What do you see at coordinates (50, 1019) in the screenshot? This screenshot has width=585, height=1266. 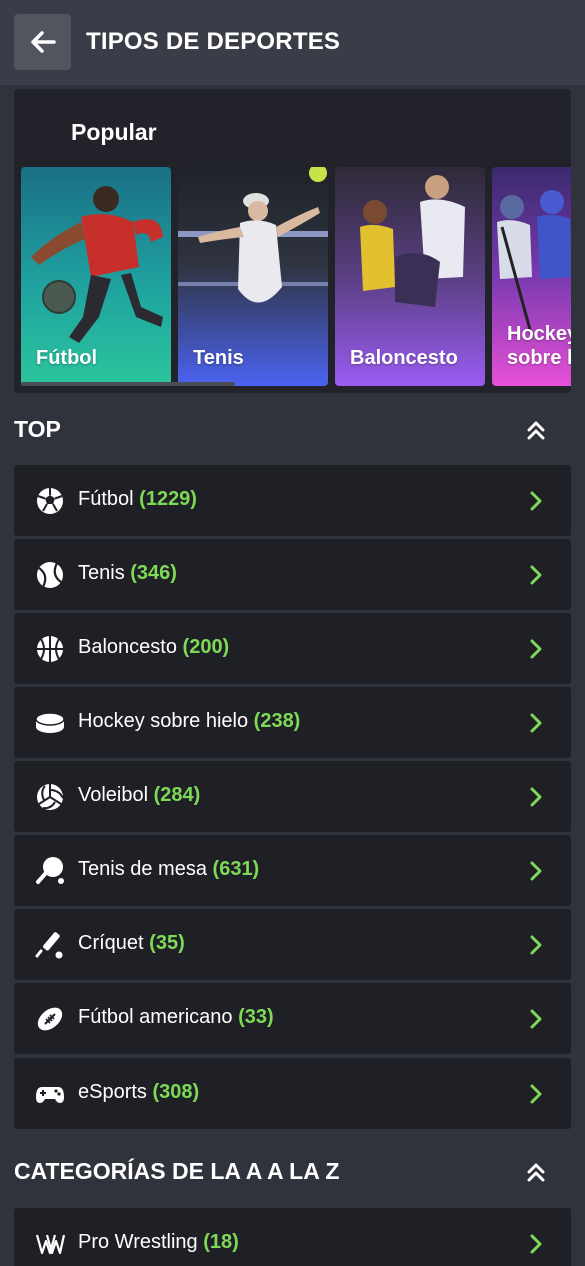 I see `american-football-icon` at bounding box center [50, 1019].